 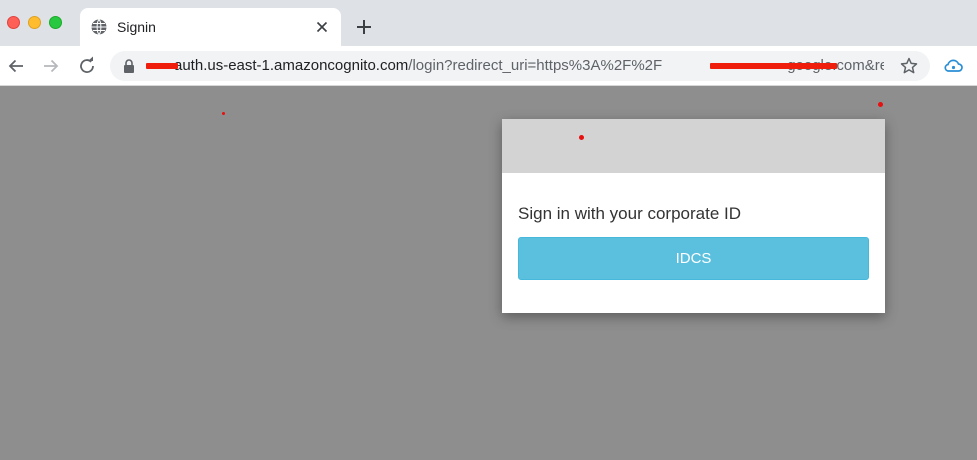 What do you see at coordinates (629, 213) in the screenshot?
I see `signin-label: Sign in with your corporate ID` at bounding box center [629, 213].